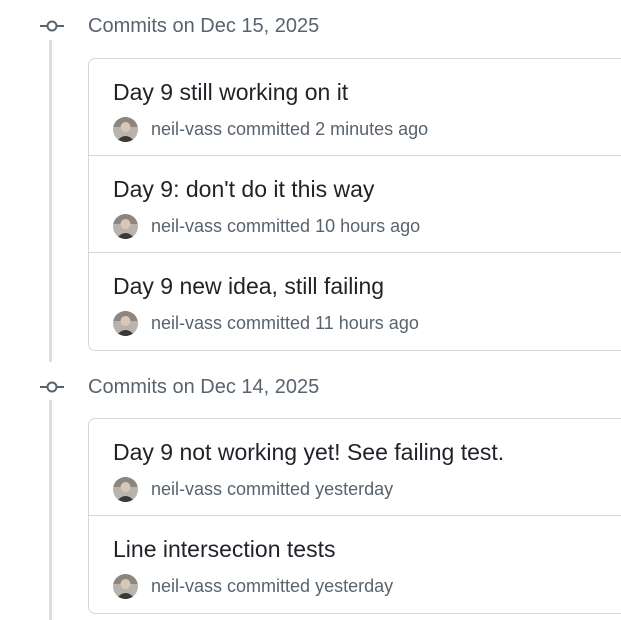 The width and height of the screenshot is (621, 620). I want to click on commit-message-link: Day 9 new idea, still failing, so click(248, 286).